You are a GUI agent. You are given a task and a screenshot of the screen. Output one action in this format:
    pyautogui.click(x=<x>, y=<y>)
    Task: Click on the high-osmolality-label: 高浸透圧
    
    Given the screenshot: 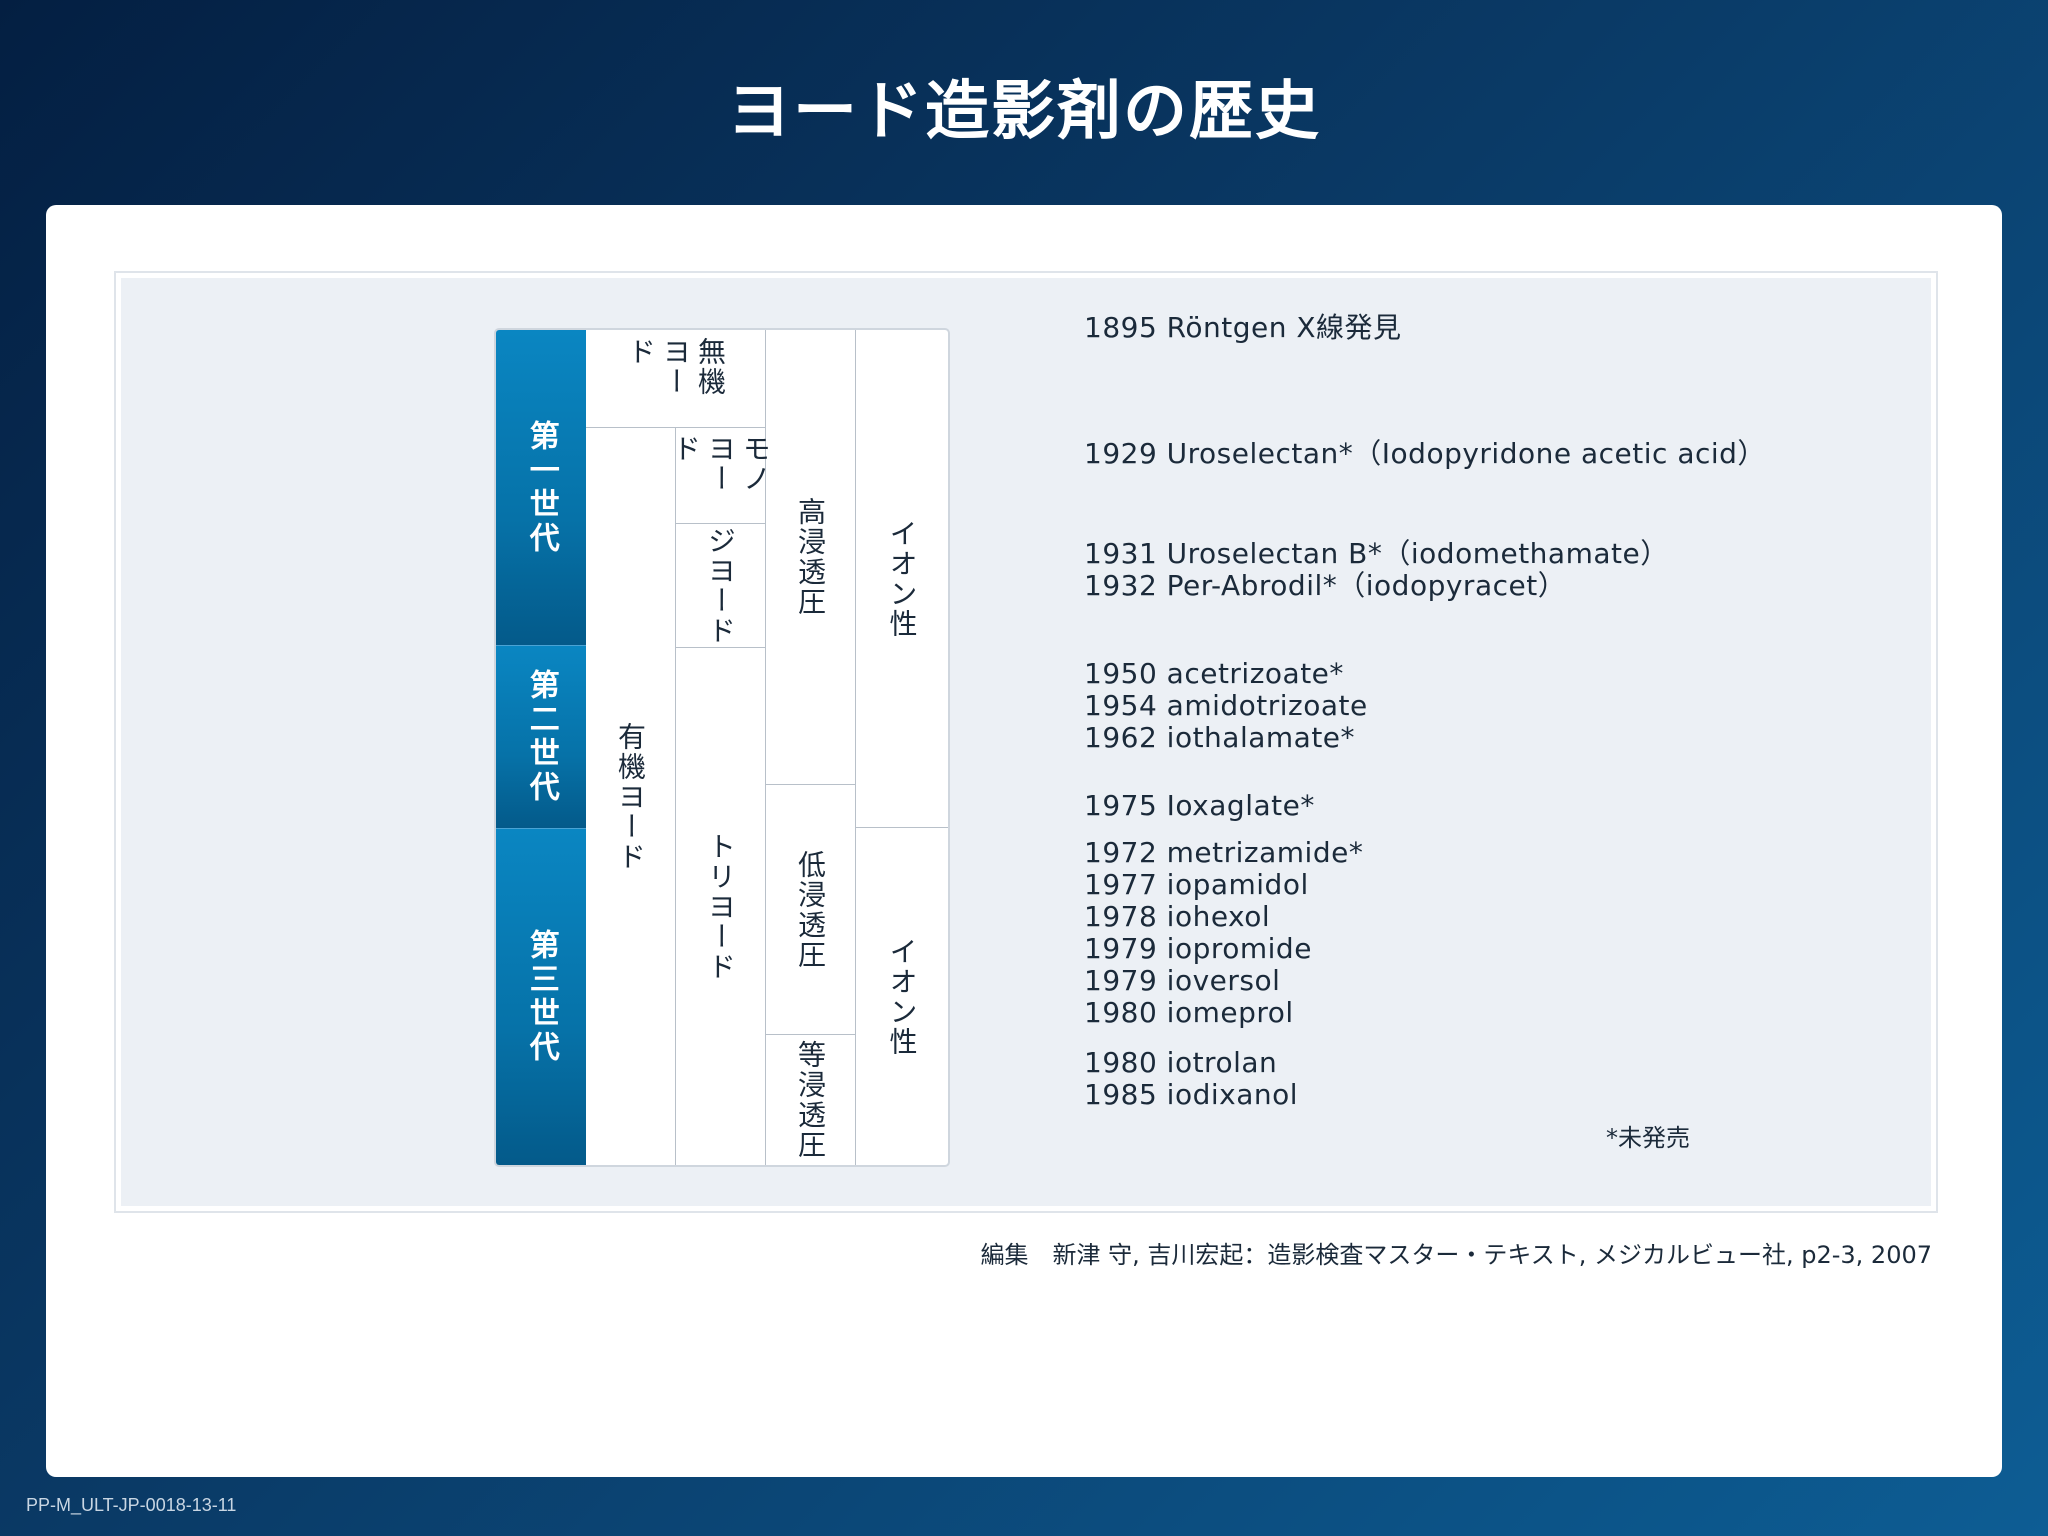 What is the action you would take?
    pyautogui.click(x=810, y=557)
    